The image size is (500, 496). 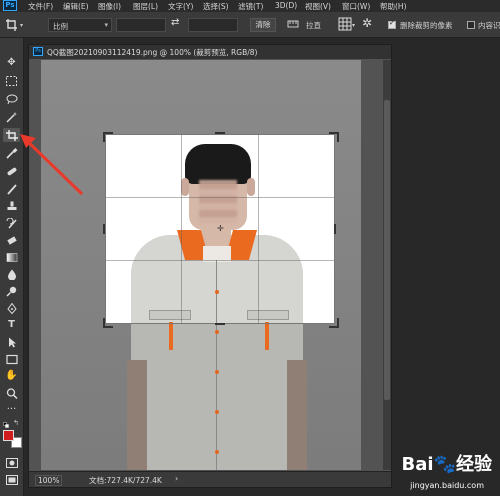 I want to click on eraser-tool-icon, so click(x=11, y=240).